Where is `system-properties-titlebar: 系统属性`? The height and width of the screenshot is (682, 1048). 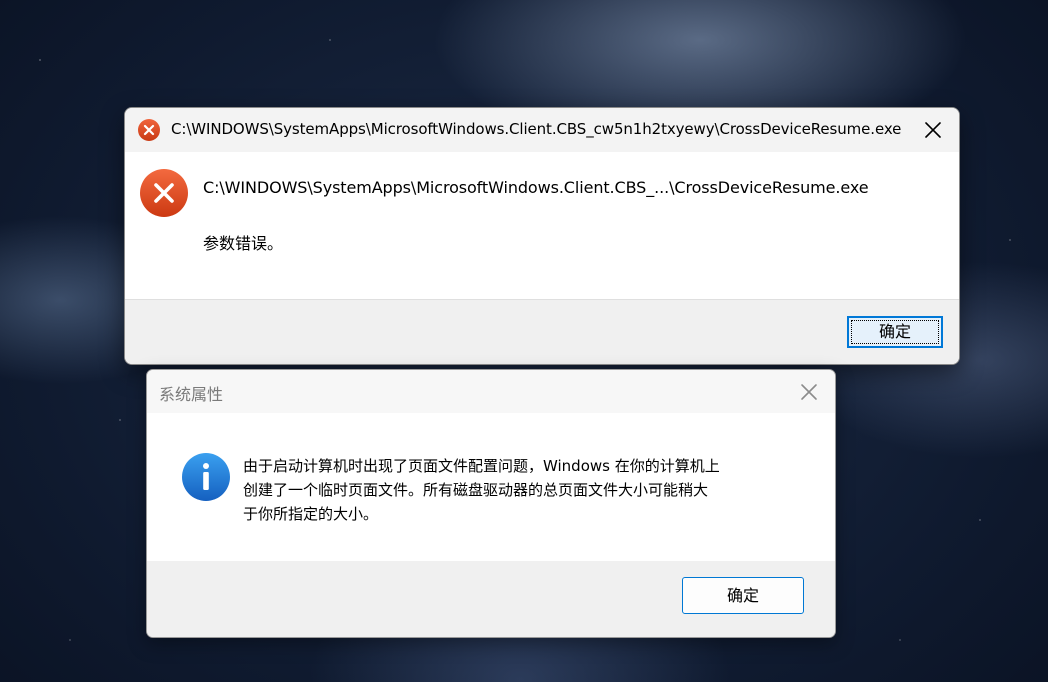
system-properties-titlebar: 系统属性 is located at coordinates (491, 391).